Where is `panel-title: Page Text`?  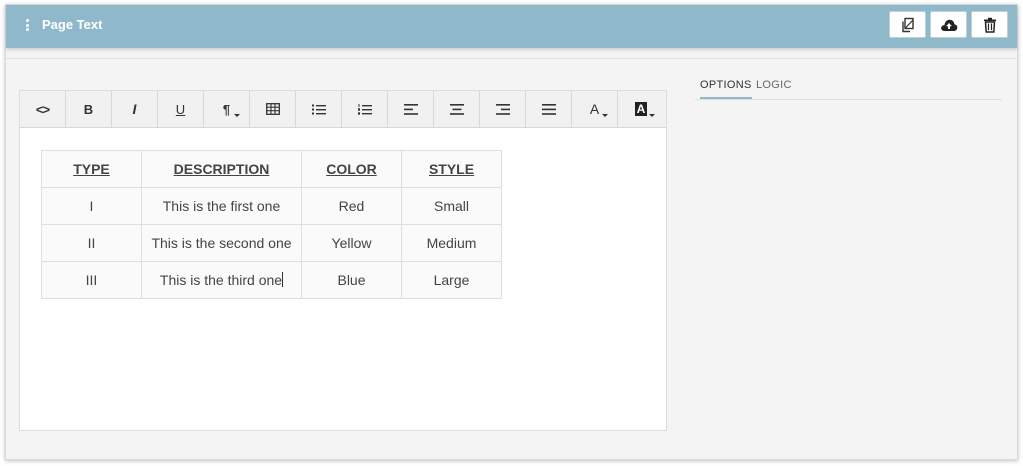
panel-title: Page Text is located at coordinates (72, 24).